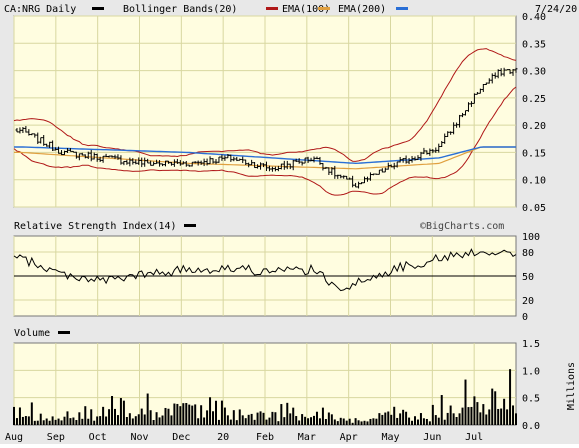 The width and height of the screenshot is (579, 448). What do you see at coordinates (139, 437) in the screenshot?
I see `x-tick-label: Nov` at bounding box center [139, 437].